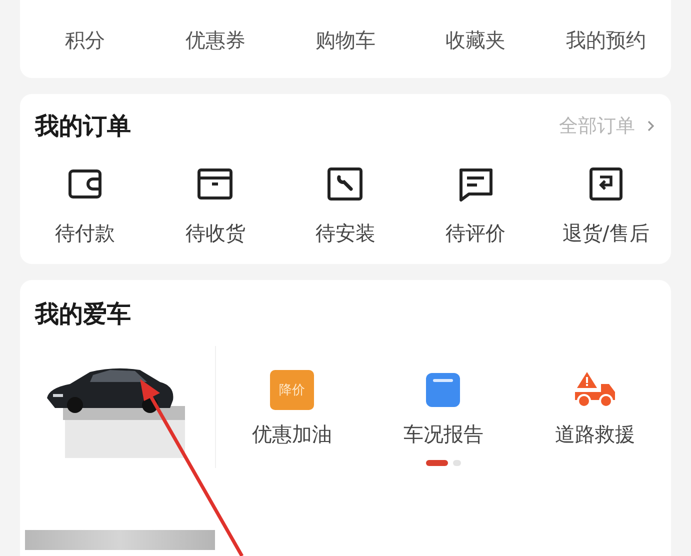 This screenshot has height=556, width=691. Describe the element at coordinates (476, 40) in the screenshot. I see `shortcut-label: 收藏夹` at that location.